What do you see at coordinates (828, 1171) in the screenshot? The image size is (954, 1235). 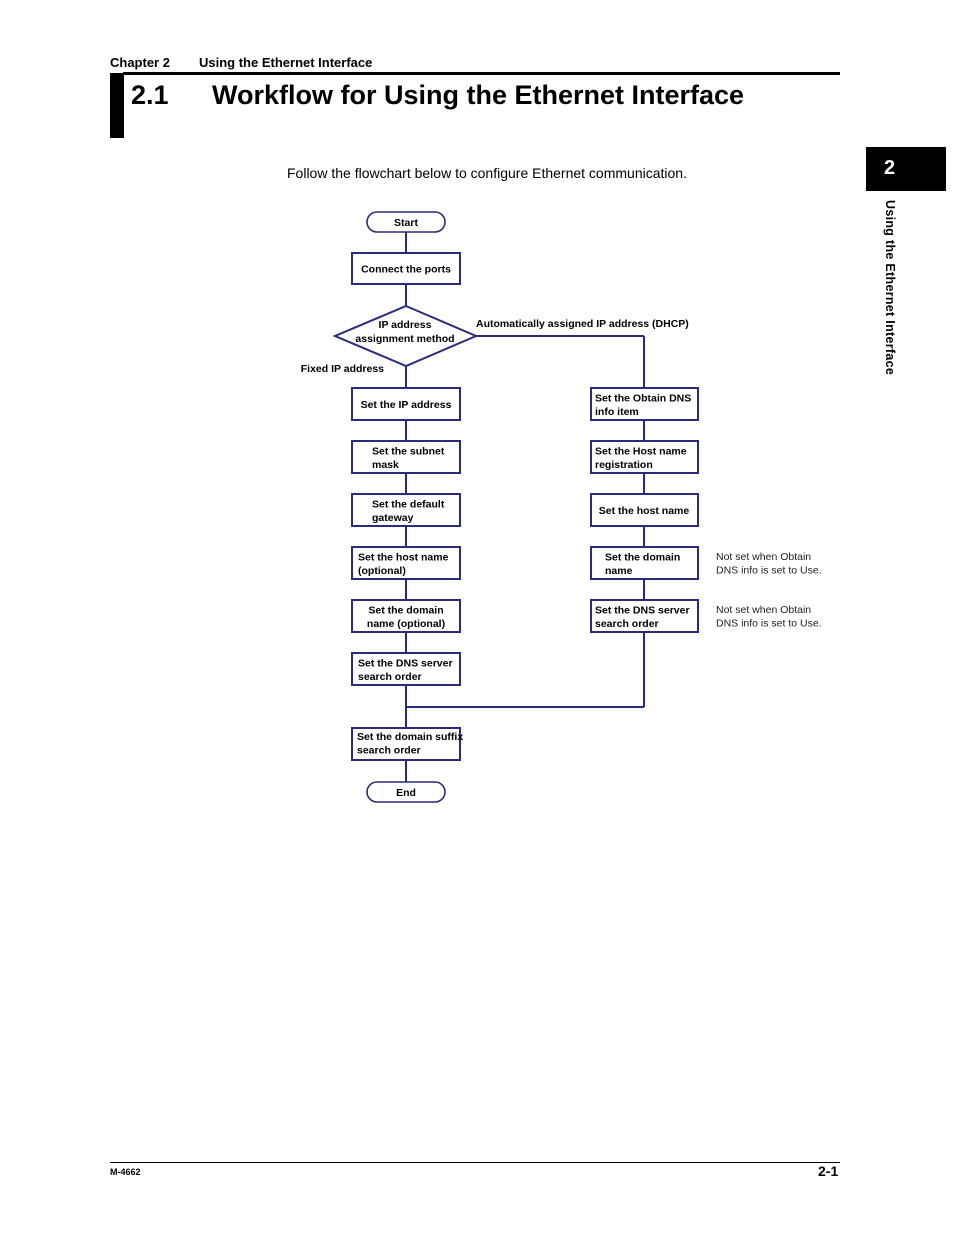 I see `page-number: 2-1` at bounding box center [828, 1171].